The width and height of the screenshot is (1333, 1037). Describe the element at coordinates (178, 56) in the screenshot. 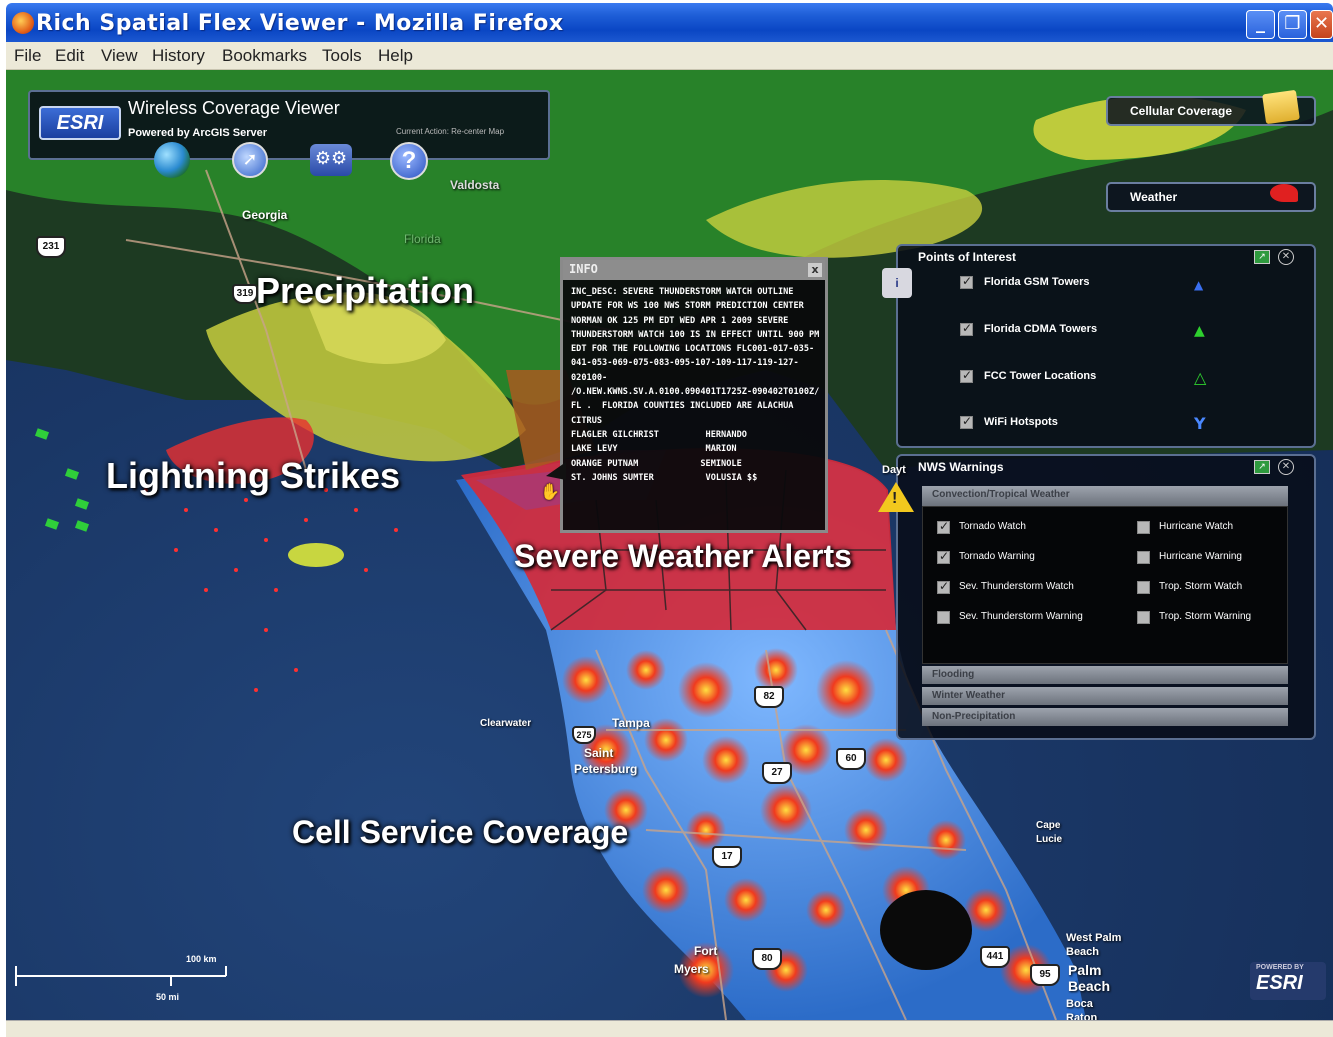

I see `menu-history: History` at that location.